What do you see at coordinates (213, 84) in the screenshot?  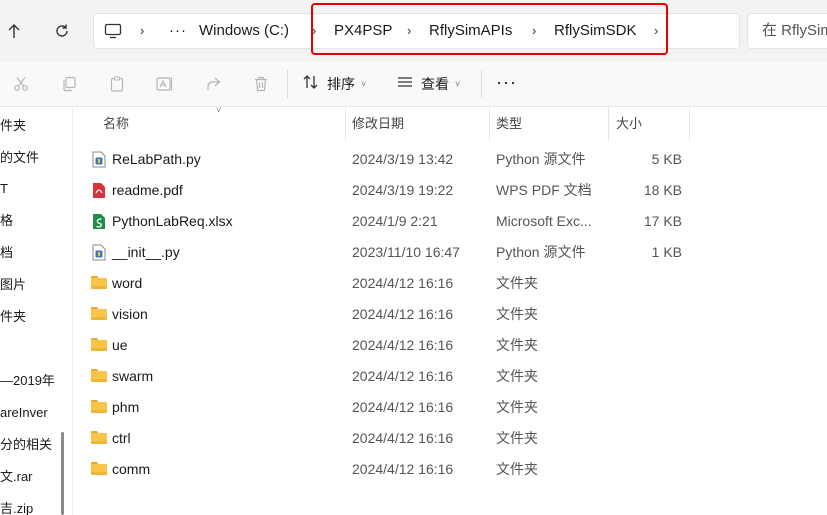 I see `share-icon` at bounding box center [213, 84].